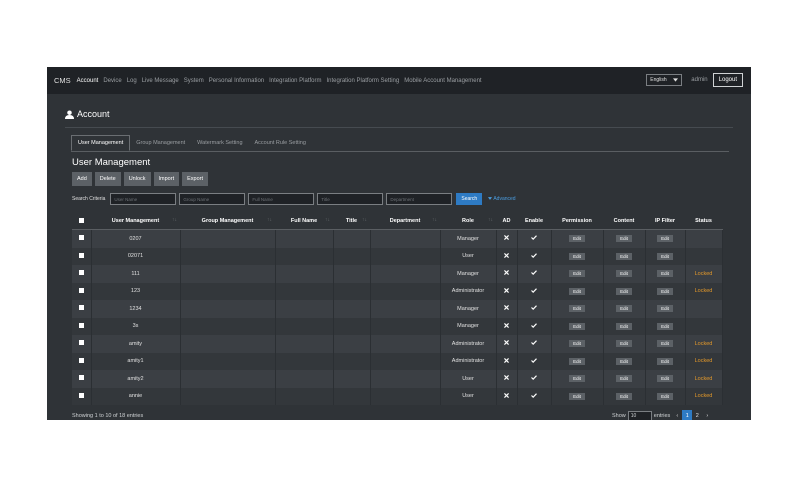  I want to click on add-button: Add, so click(82, 179).